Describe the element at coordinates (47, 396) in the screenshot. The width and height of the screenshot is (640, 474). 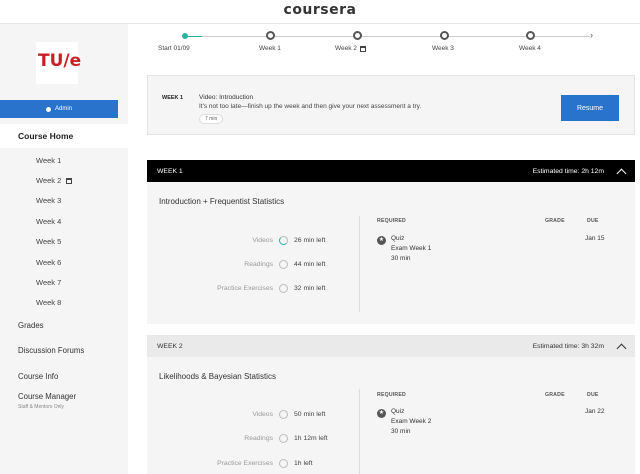
I see `sidebar-item-course-manager: Course Manager` at that location.